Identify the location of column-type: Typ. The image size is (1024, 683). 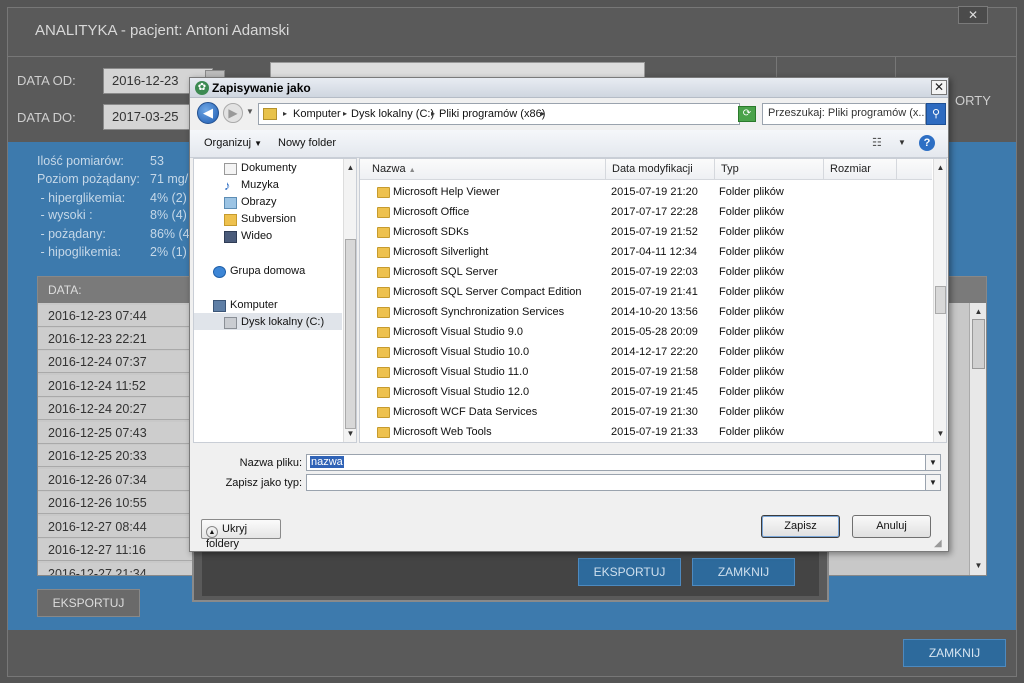
(769, 169).